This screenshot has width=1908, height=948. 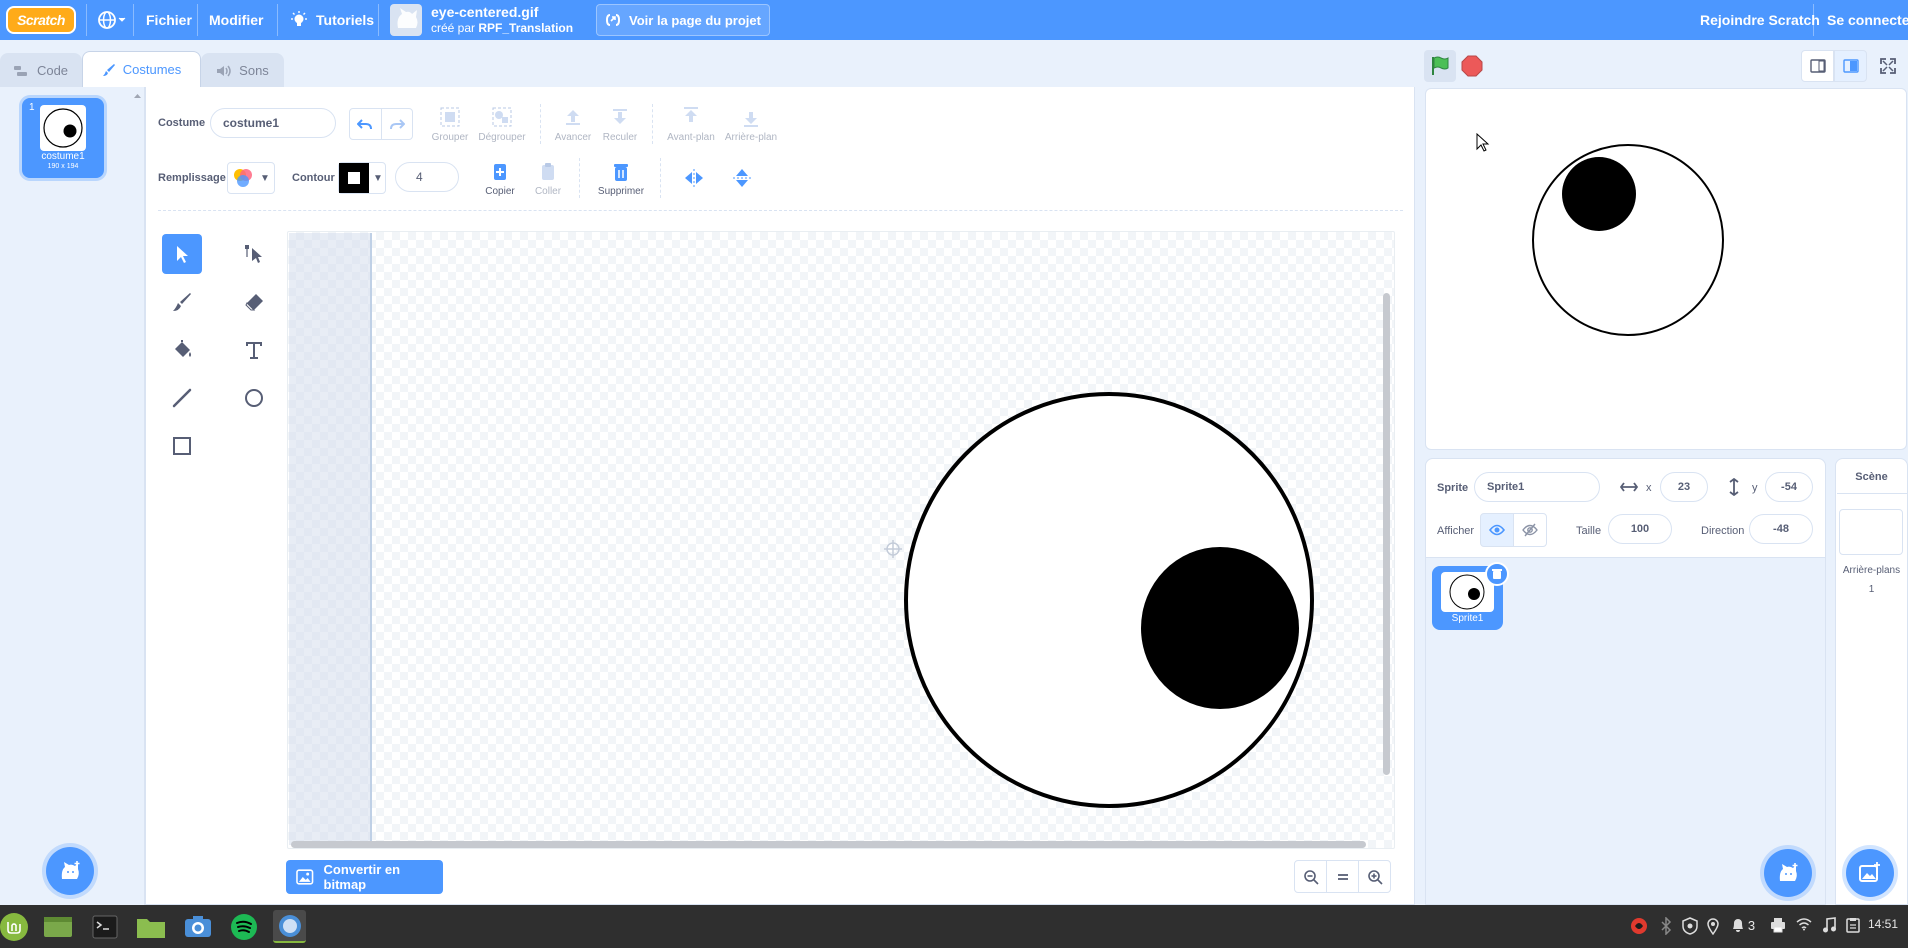 What do you see at coordinates (182, 254) in the screenshot?
I see `select-tool` at bounding box center [182, 254].